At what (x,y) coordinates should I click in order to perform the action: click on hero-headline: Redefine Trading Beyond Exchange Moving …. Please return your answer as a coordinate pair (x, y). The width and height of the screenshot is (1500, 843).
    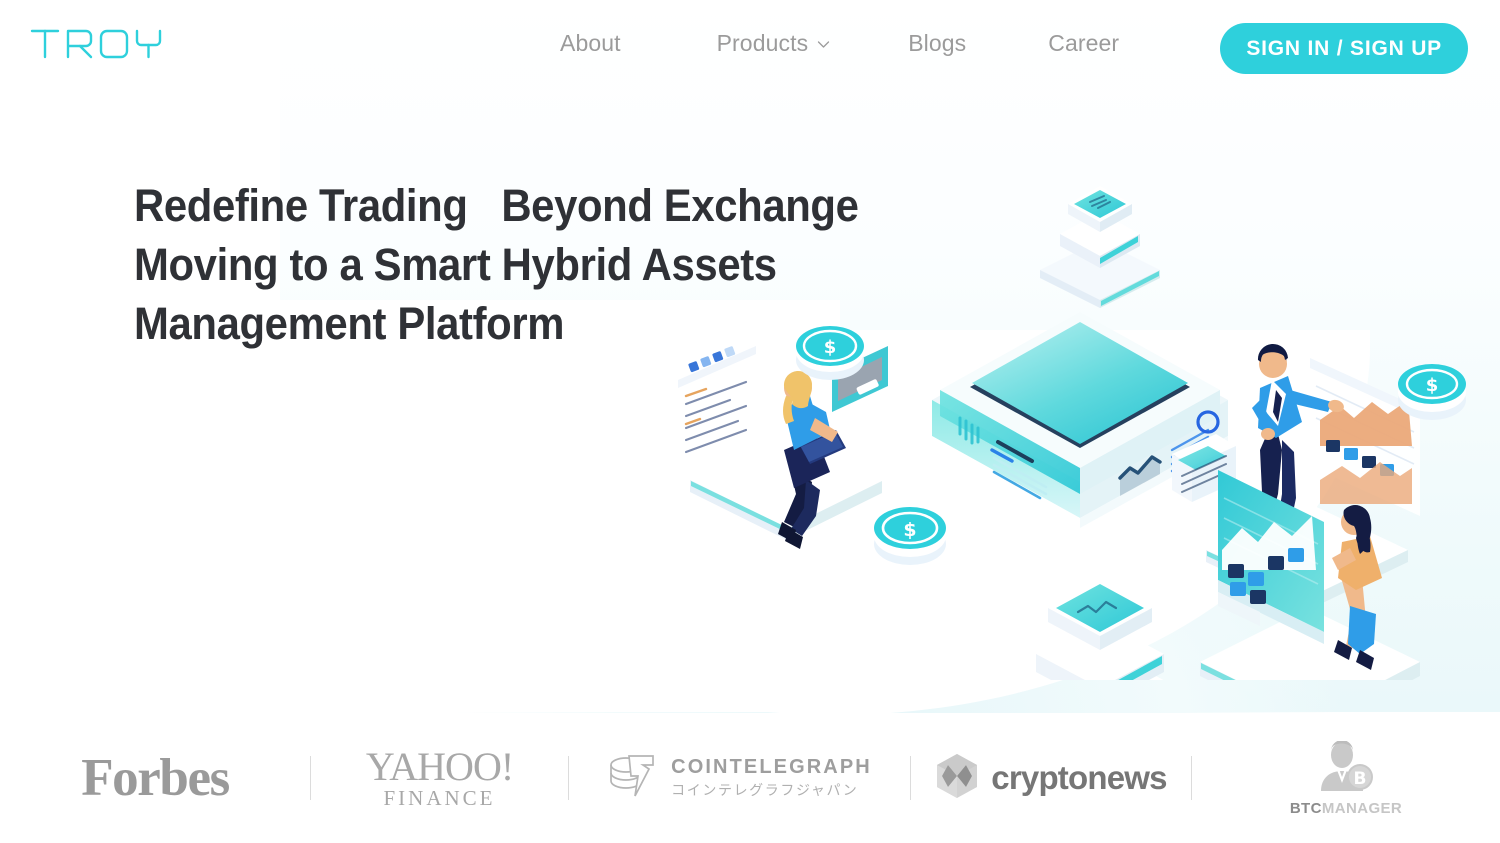
    Looking at the image, I should click on (534, 264).